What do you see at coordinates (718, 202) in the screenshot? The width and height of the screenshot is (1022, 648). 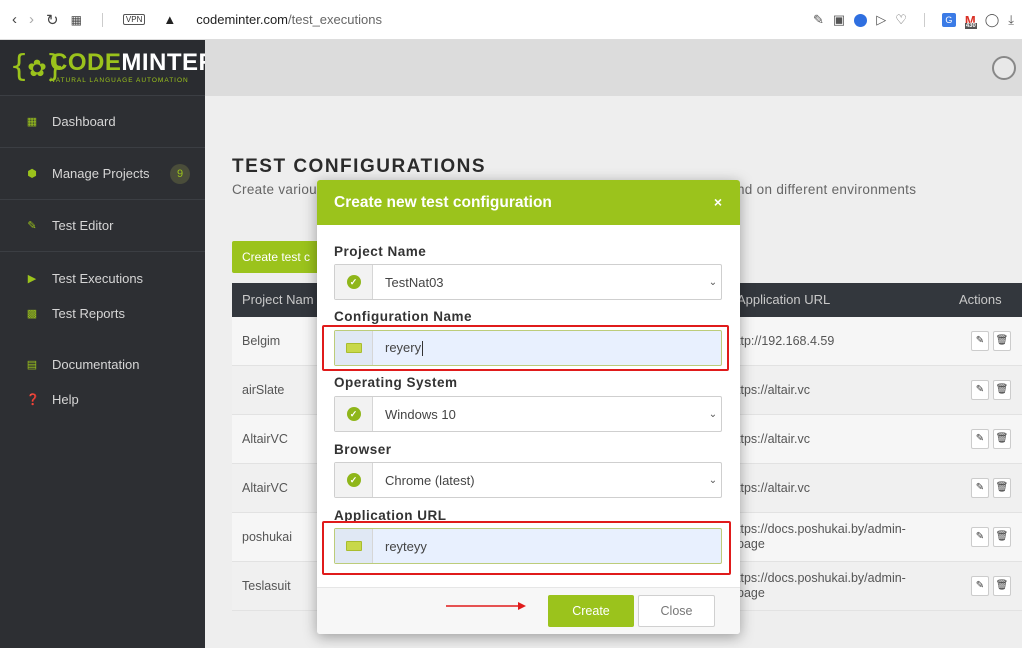 I see `close-icon: ×` at bounding box center [718, 202].